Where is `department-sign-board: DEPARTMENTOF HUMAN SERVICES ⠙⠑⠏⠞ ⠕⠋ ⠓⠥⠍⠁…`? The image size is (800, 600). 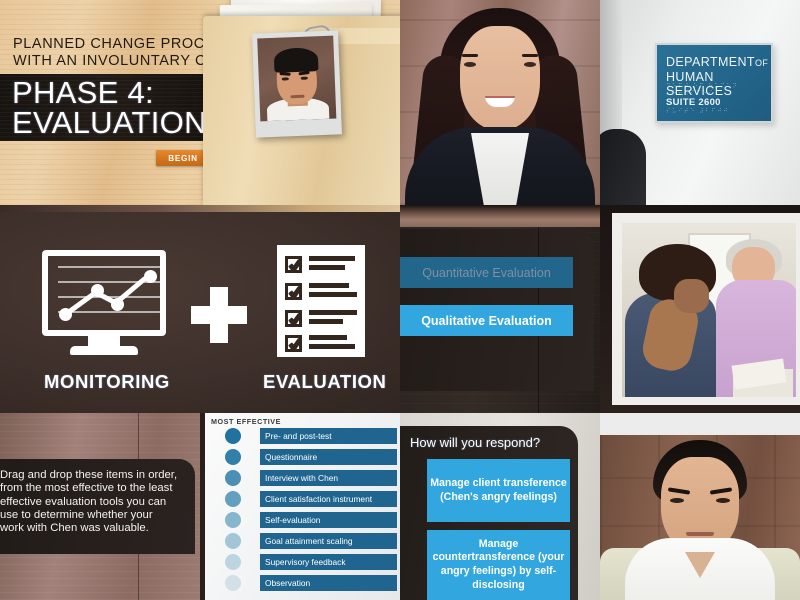
department-sign-board: DEPARTMENTOF HUMAN SERVICES ⠙⠑⠏⠞ ⠕⠋ ⠓⠥⠍⠁… is located at coordinates (714, 83).